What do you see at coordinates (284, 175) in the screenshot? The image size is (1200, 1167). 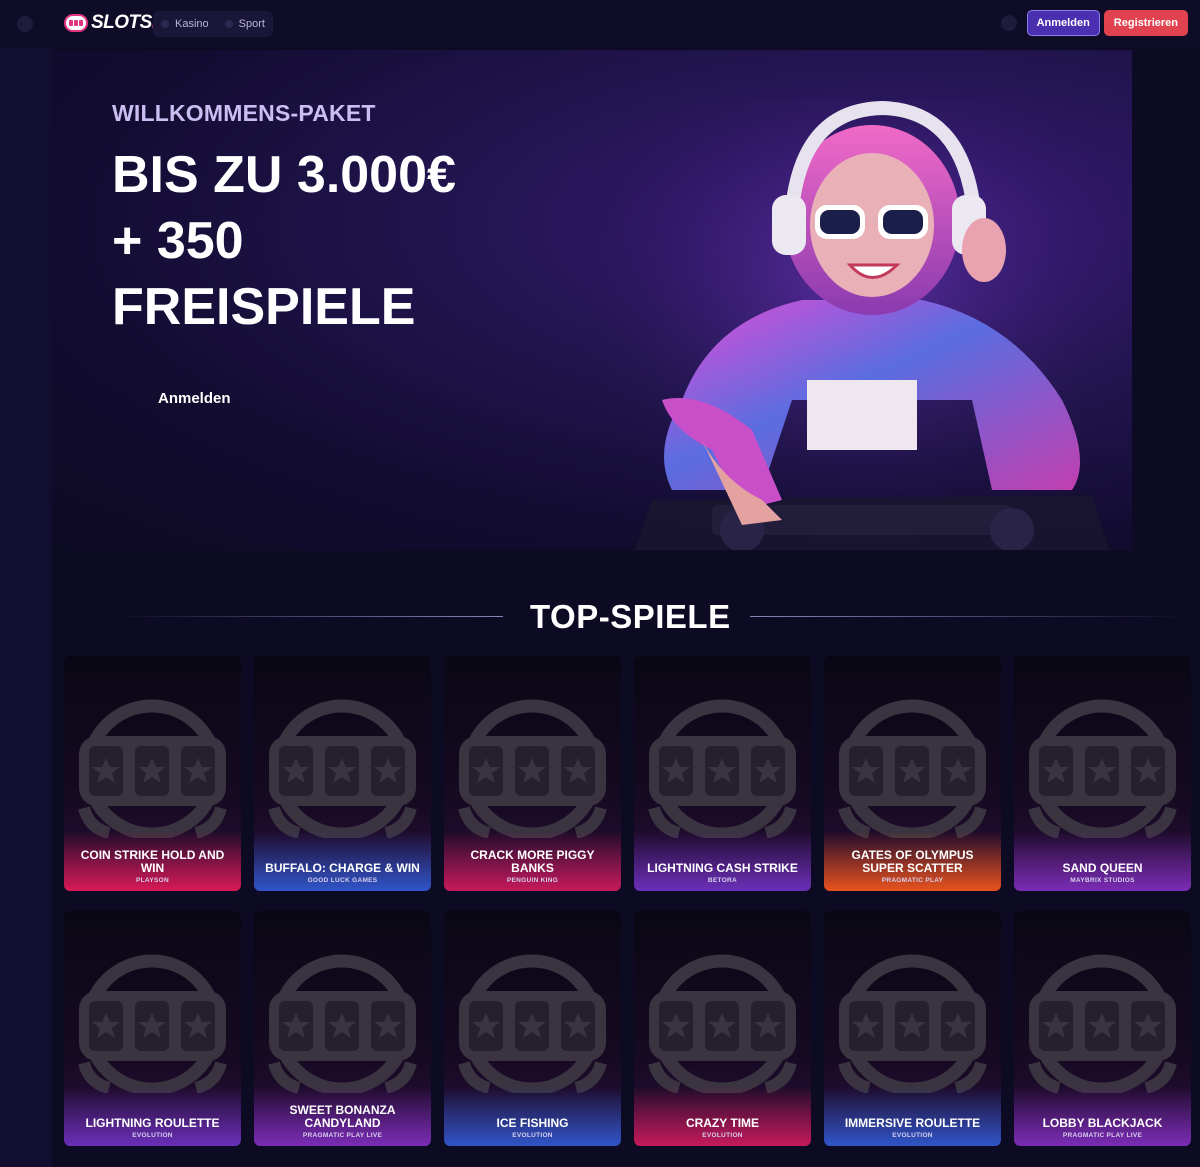 I see `hero-title-line: BIS ZU 3.000€` at bounding box center [284, 175].